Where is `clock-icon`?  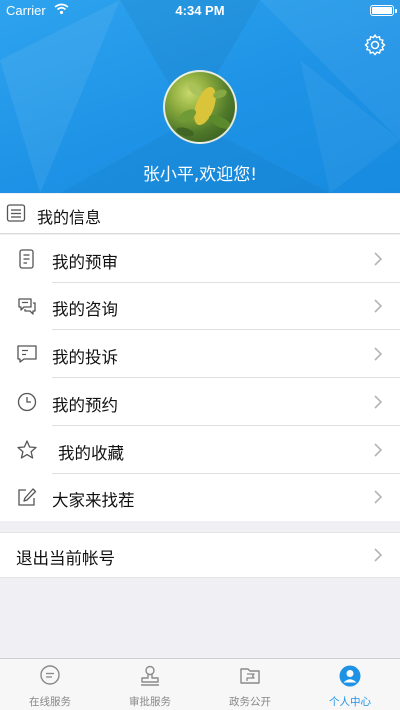 clock-icon is located at coordinates (27, 402).